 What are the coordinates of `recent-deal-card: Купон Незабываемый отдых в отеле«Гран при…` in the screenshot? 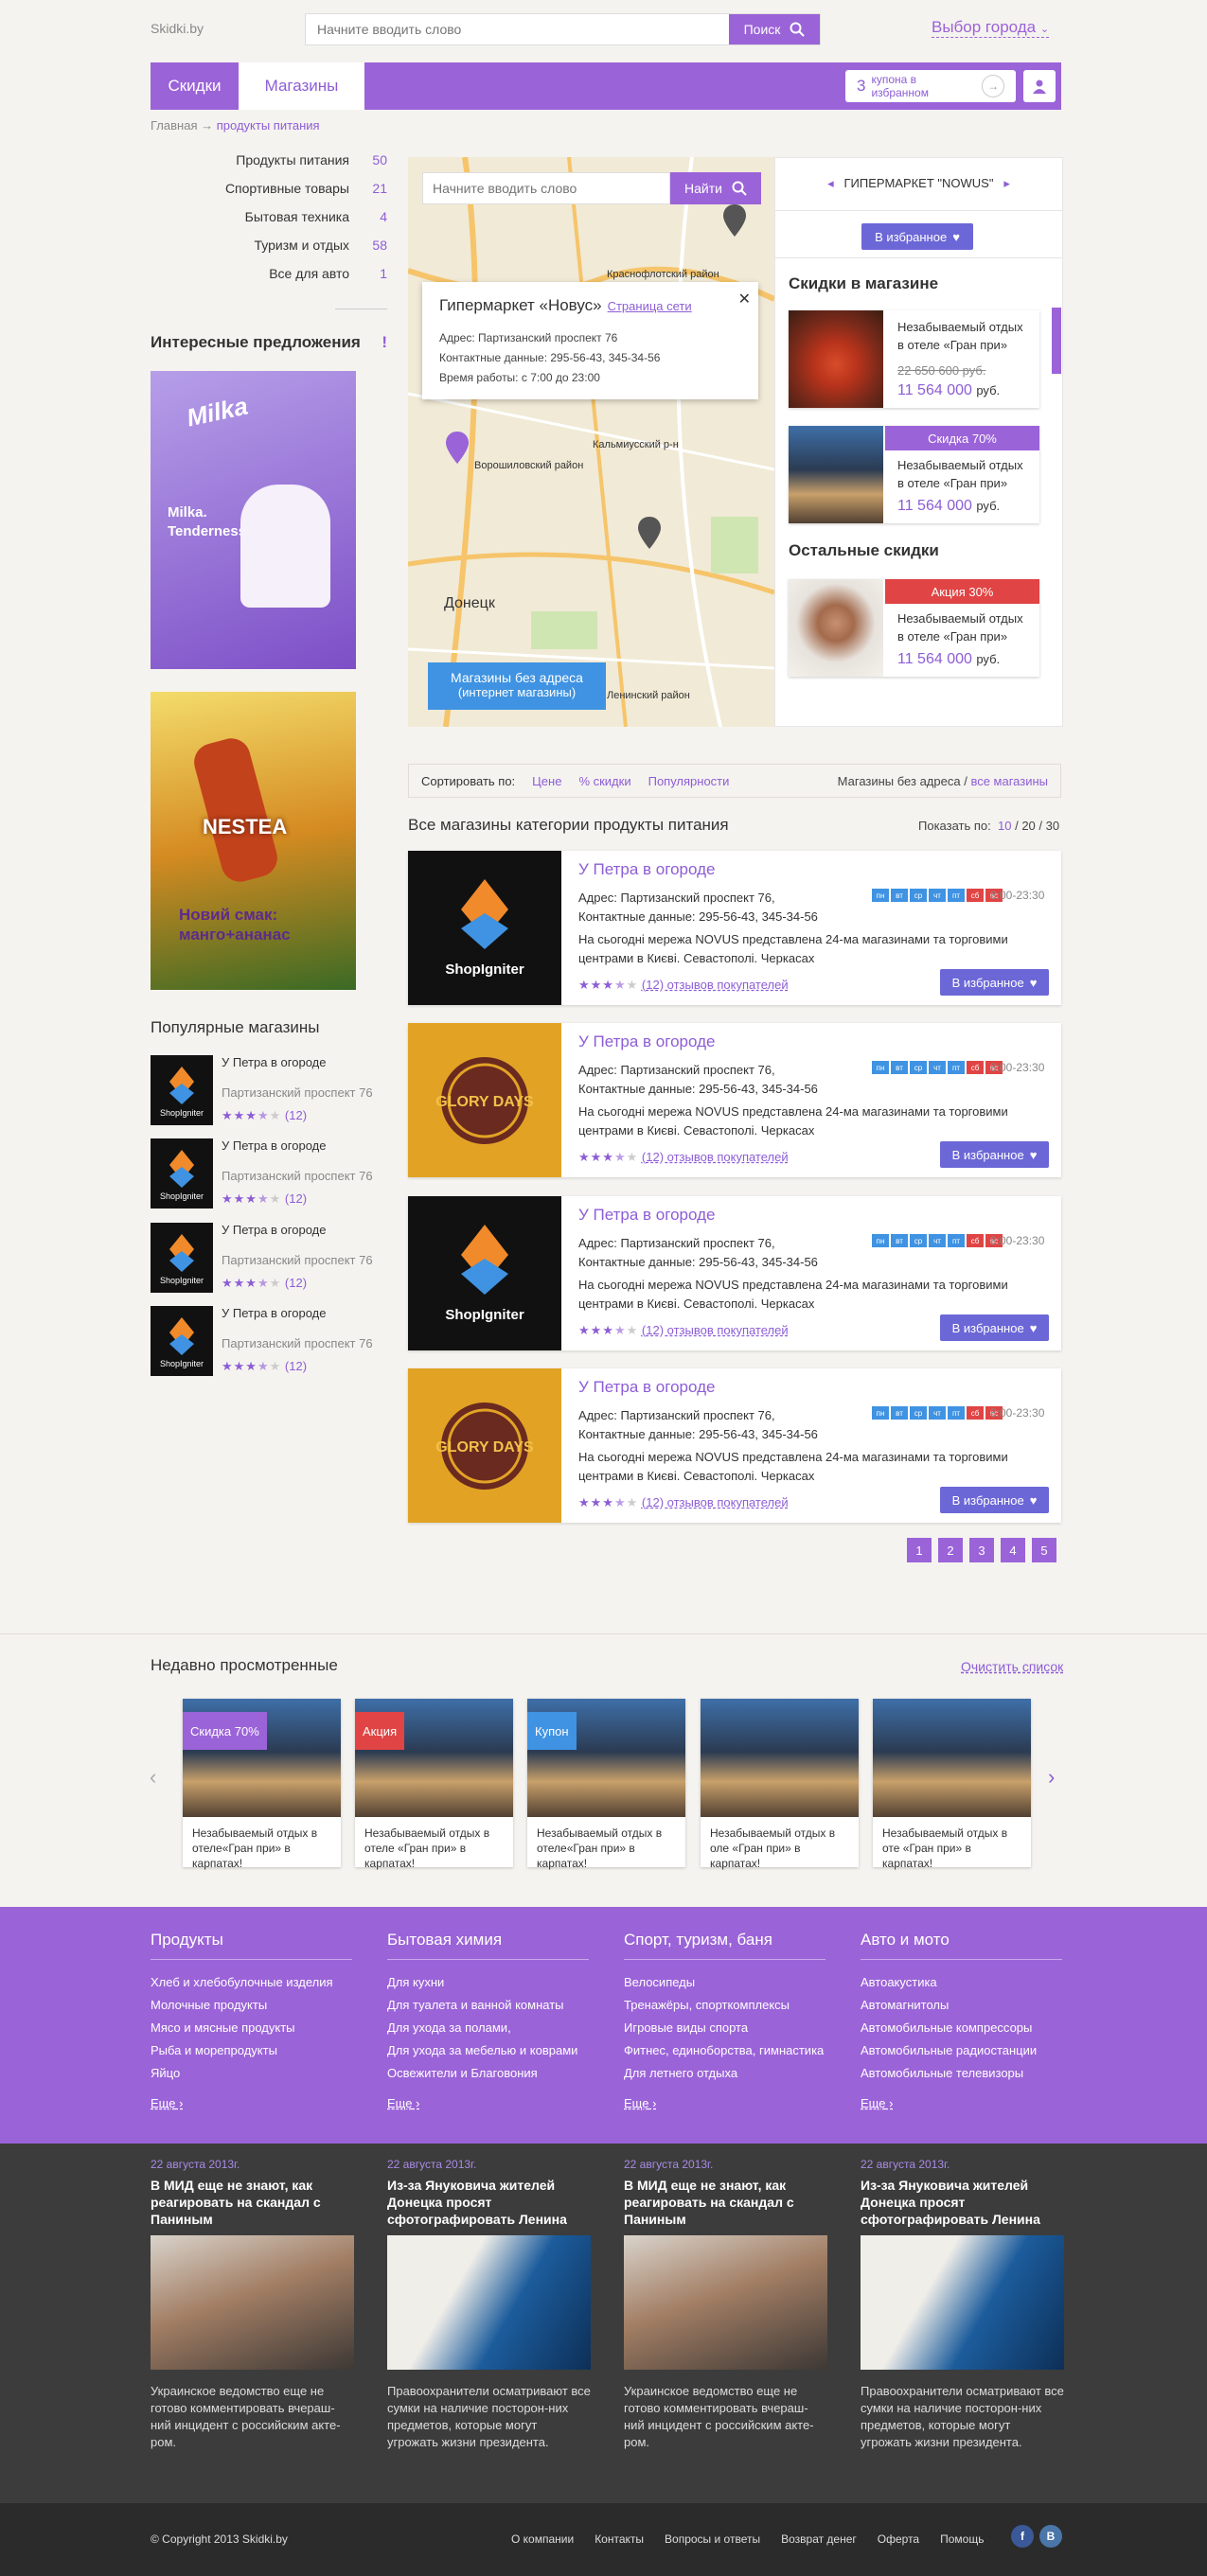 It's located at (606, 1784).